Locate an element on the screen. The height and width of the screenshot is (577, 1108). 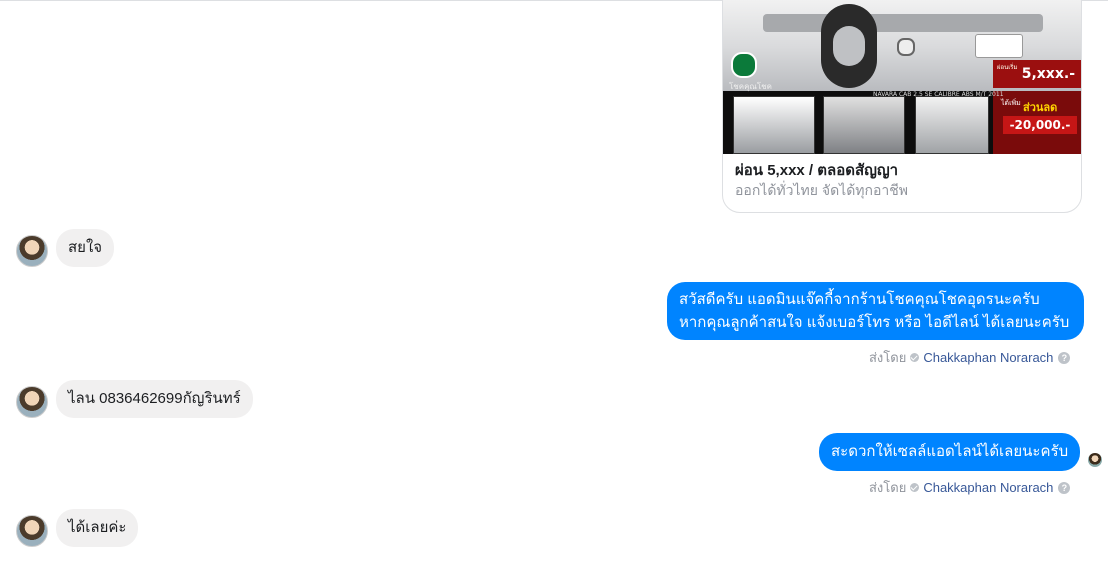
message-text: สยใจ is located at coordinates (85, 247).